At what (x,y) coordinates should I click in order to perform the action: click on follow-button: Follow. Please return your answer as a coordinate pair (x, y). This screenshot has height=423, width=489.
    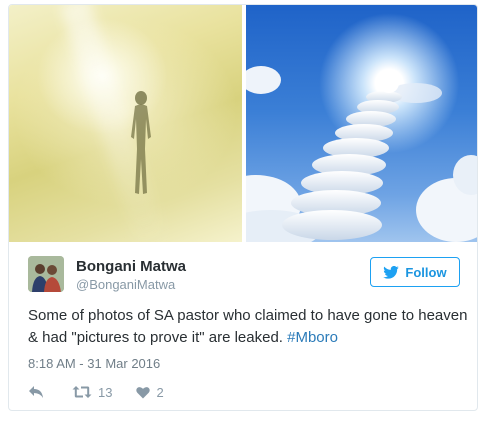
    Looking at the image, I should click on (415, 272).